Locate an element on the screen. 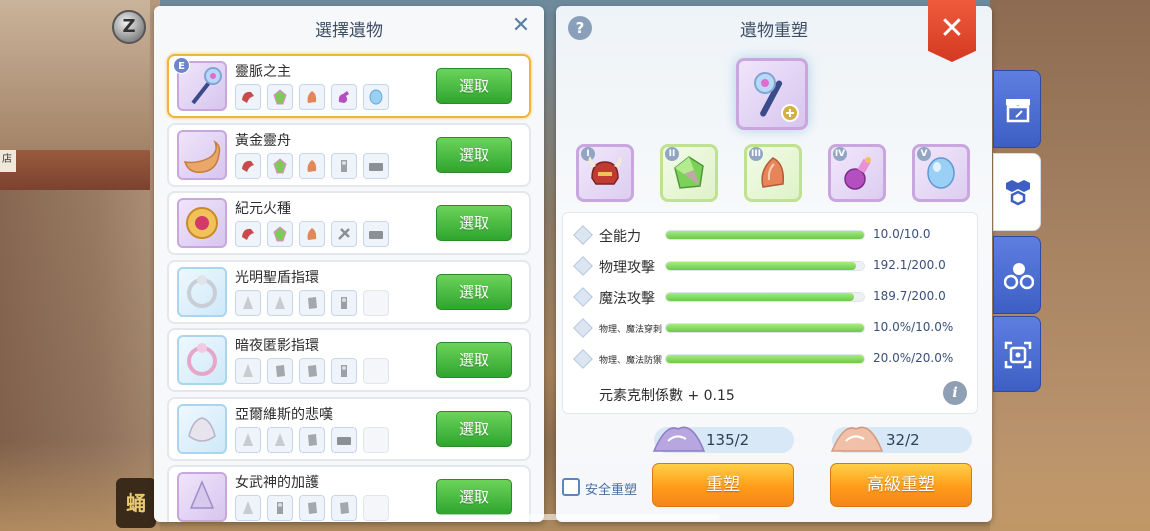 This screenshot has height=531, width=1150. stat-label: 魔法攻擊 is located at coordinates (627, 299).